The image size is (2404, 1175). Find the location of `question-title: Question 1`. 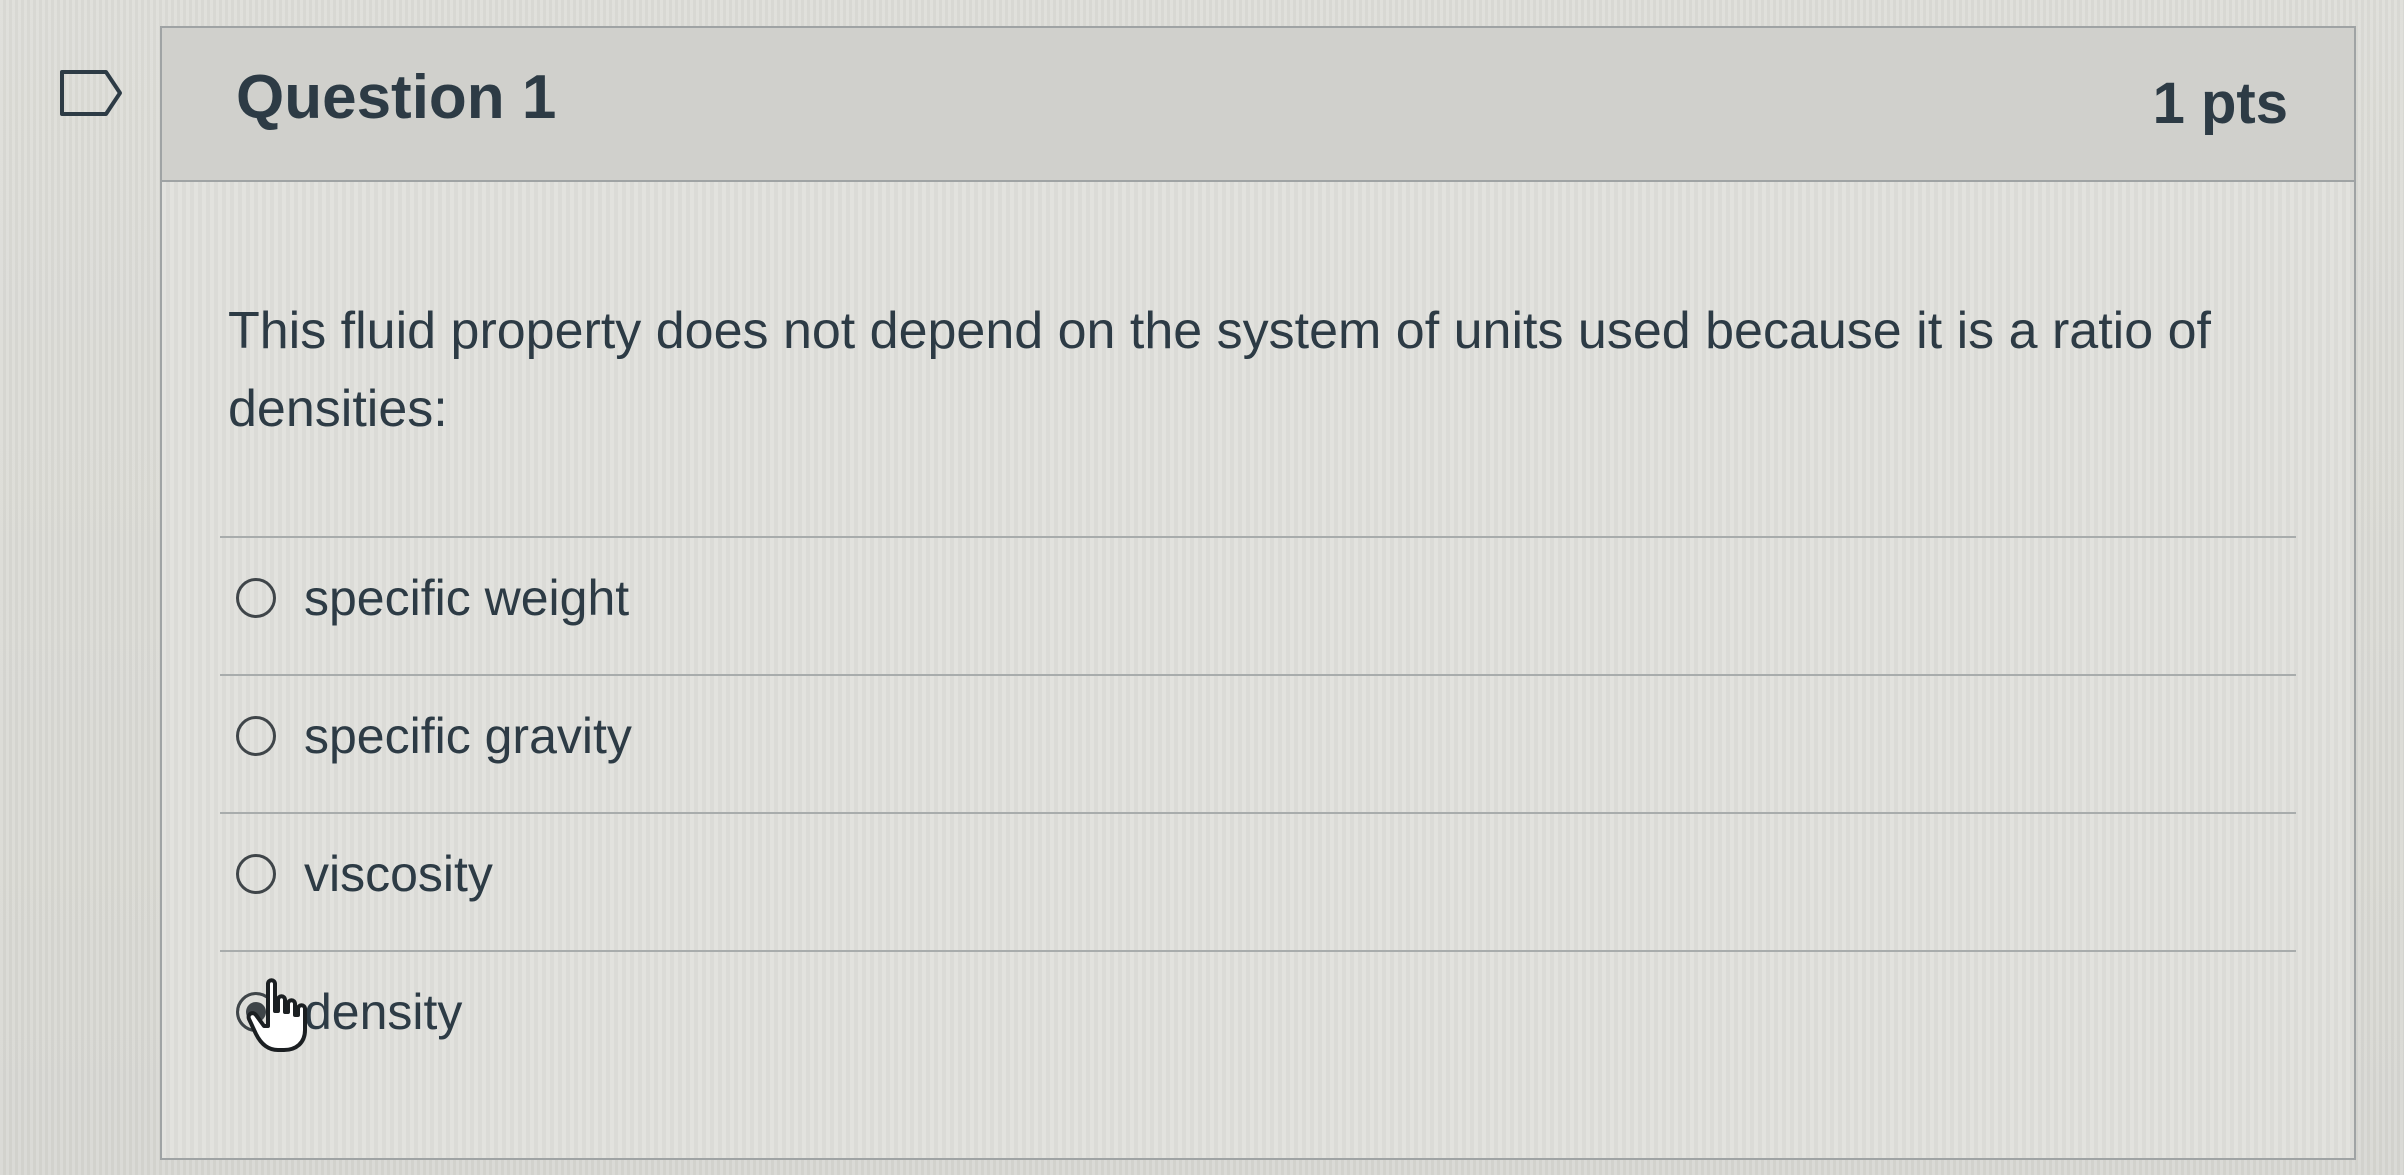

question-title: Question 1 is located at coordinates (396, 97).